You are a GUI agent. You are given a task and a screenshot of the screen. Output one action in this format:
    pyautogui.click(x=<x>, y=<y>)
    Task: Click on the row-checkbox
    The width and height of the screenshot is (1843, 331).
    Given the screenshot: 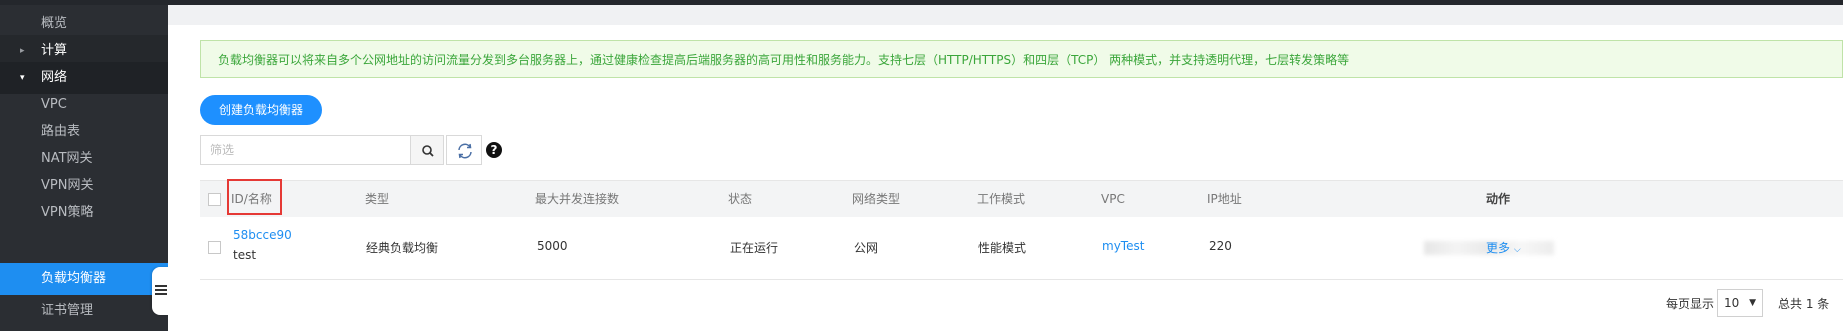 What is the action you would take?
    pyautogui.click(x=214, y=247)
    